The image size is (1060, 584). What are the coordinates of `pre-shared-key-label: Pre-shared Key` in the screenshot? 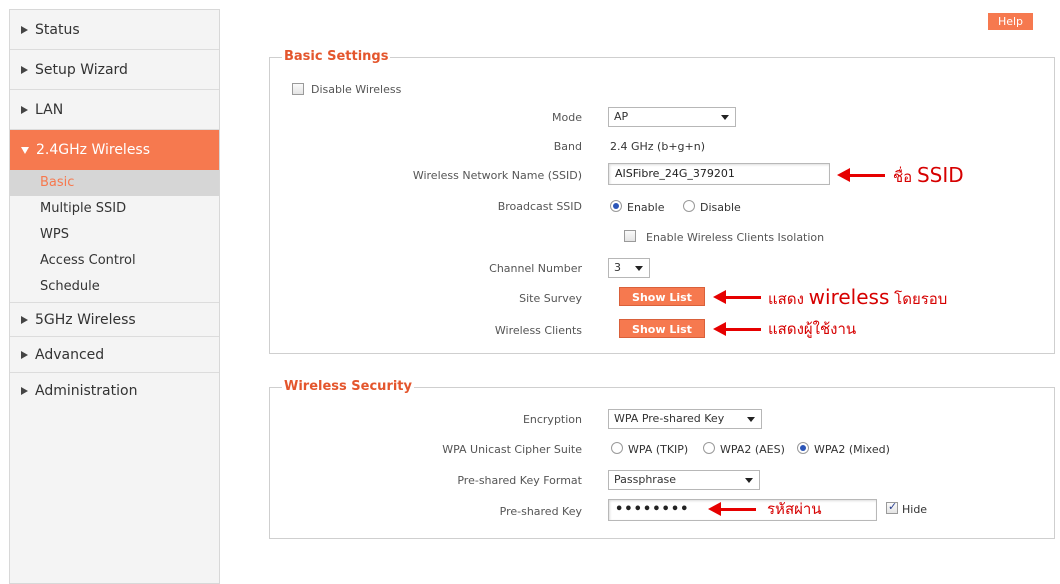 It's located at (540, 511).